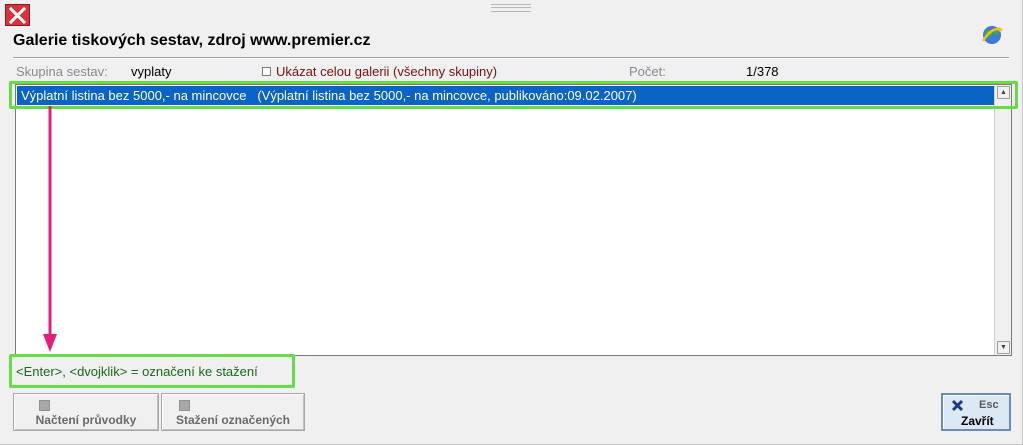 The height and width of the screenshot is (445, 1023). What do you see at coordinates (387, 71) in the screenshot?
I see `show-all-label: Ukázat celou galerii (všechny skupiny)` at bounding box center [387, 71].